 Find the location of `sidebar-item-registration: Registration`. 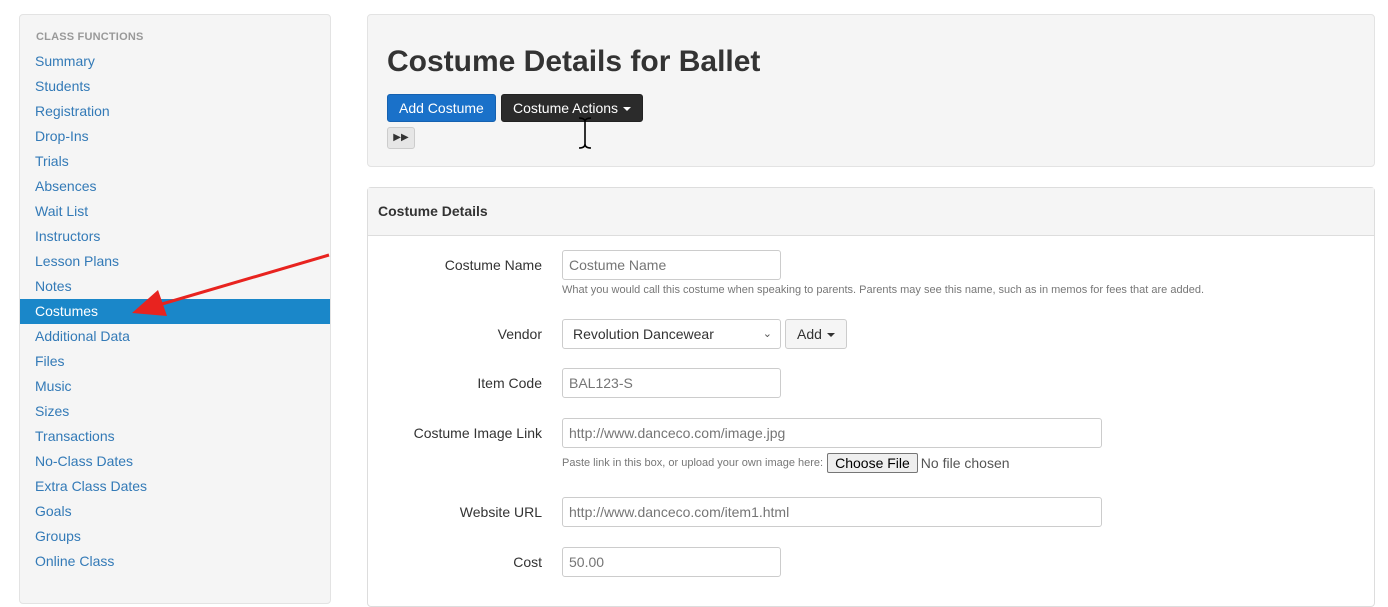

sidebar-item-registration: Registration is located at coordinates (175, 111).